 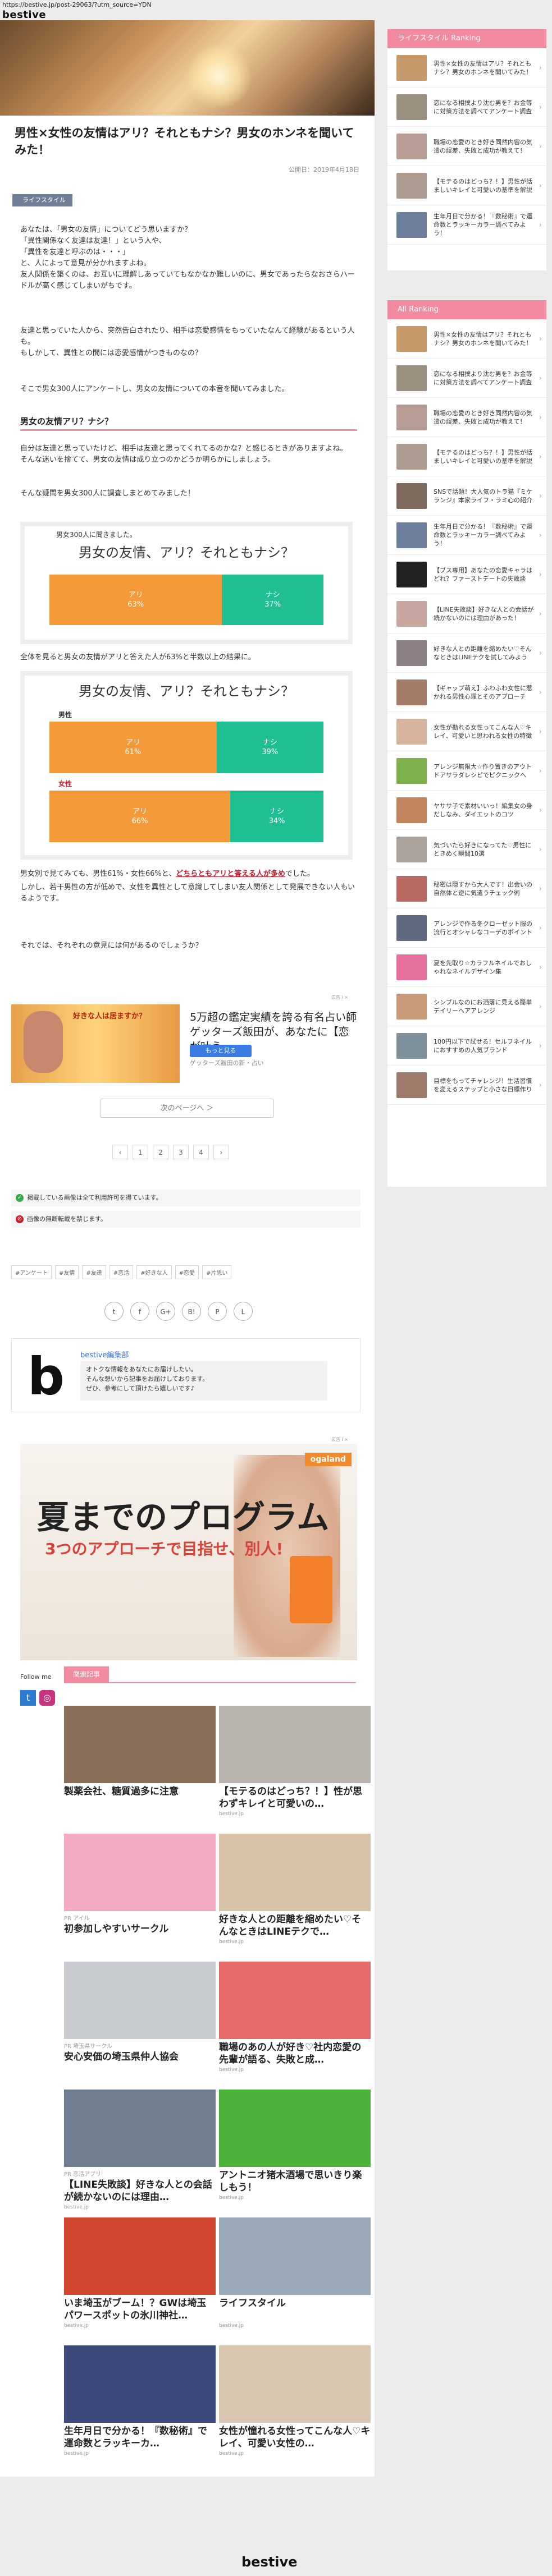 I want to click on pager-next: ›, so click(x=221, y=1152).